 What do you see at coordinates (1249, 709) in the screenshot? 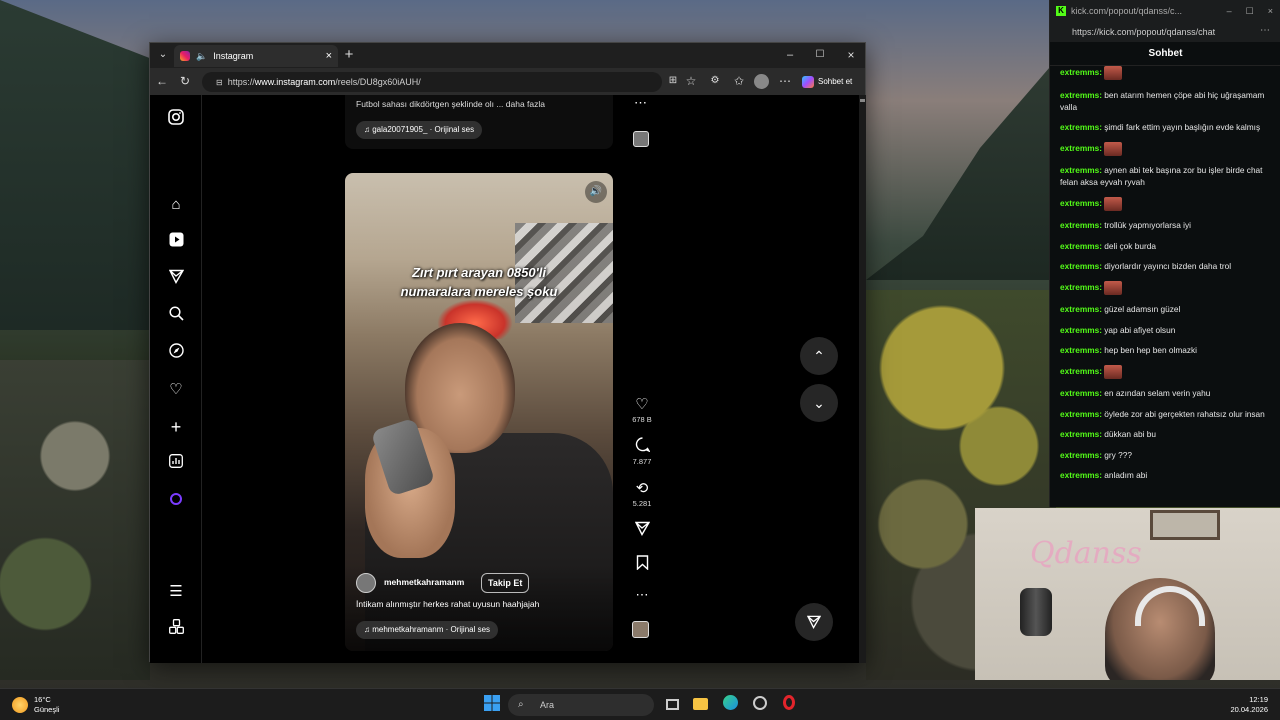
I see `clock-date: 20.04.2026` at bounding box center [1249, 709].